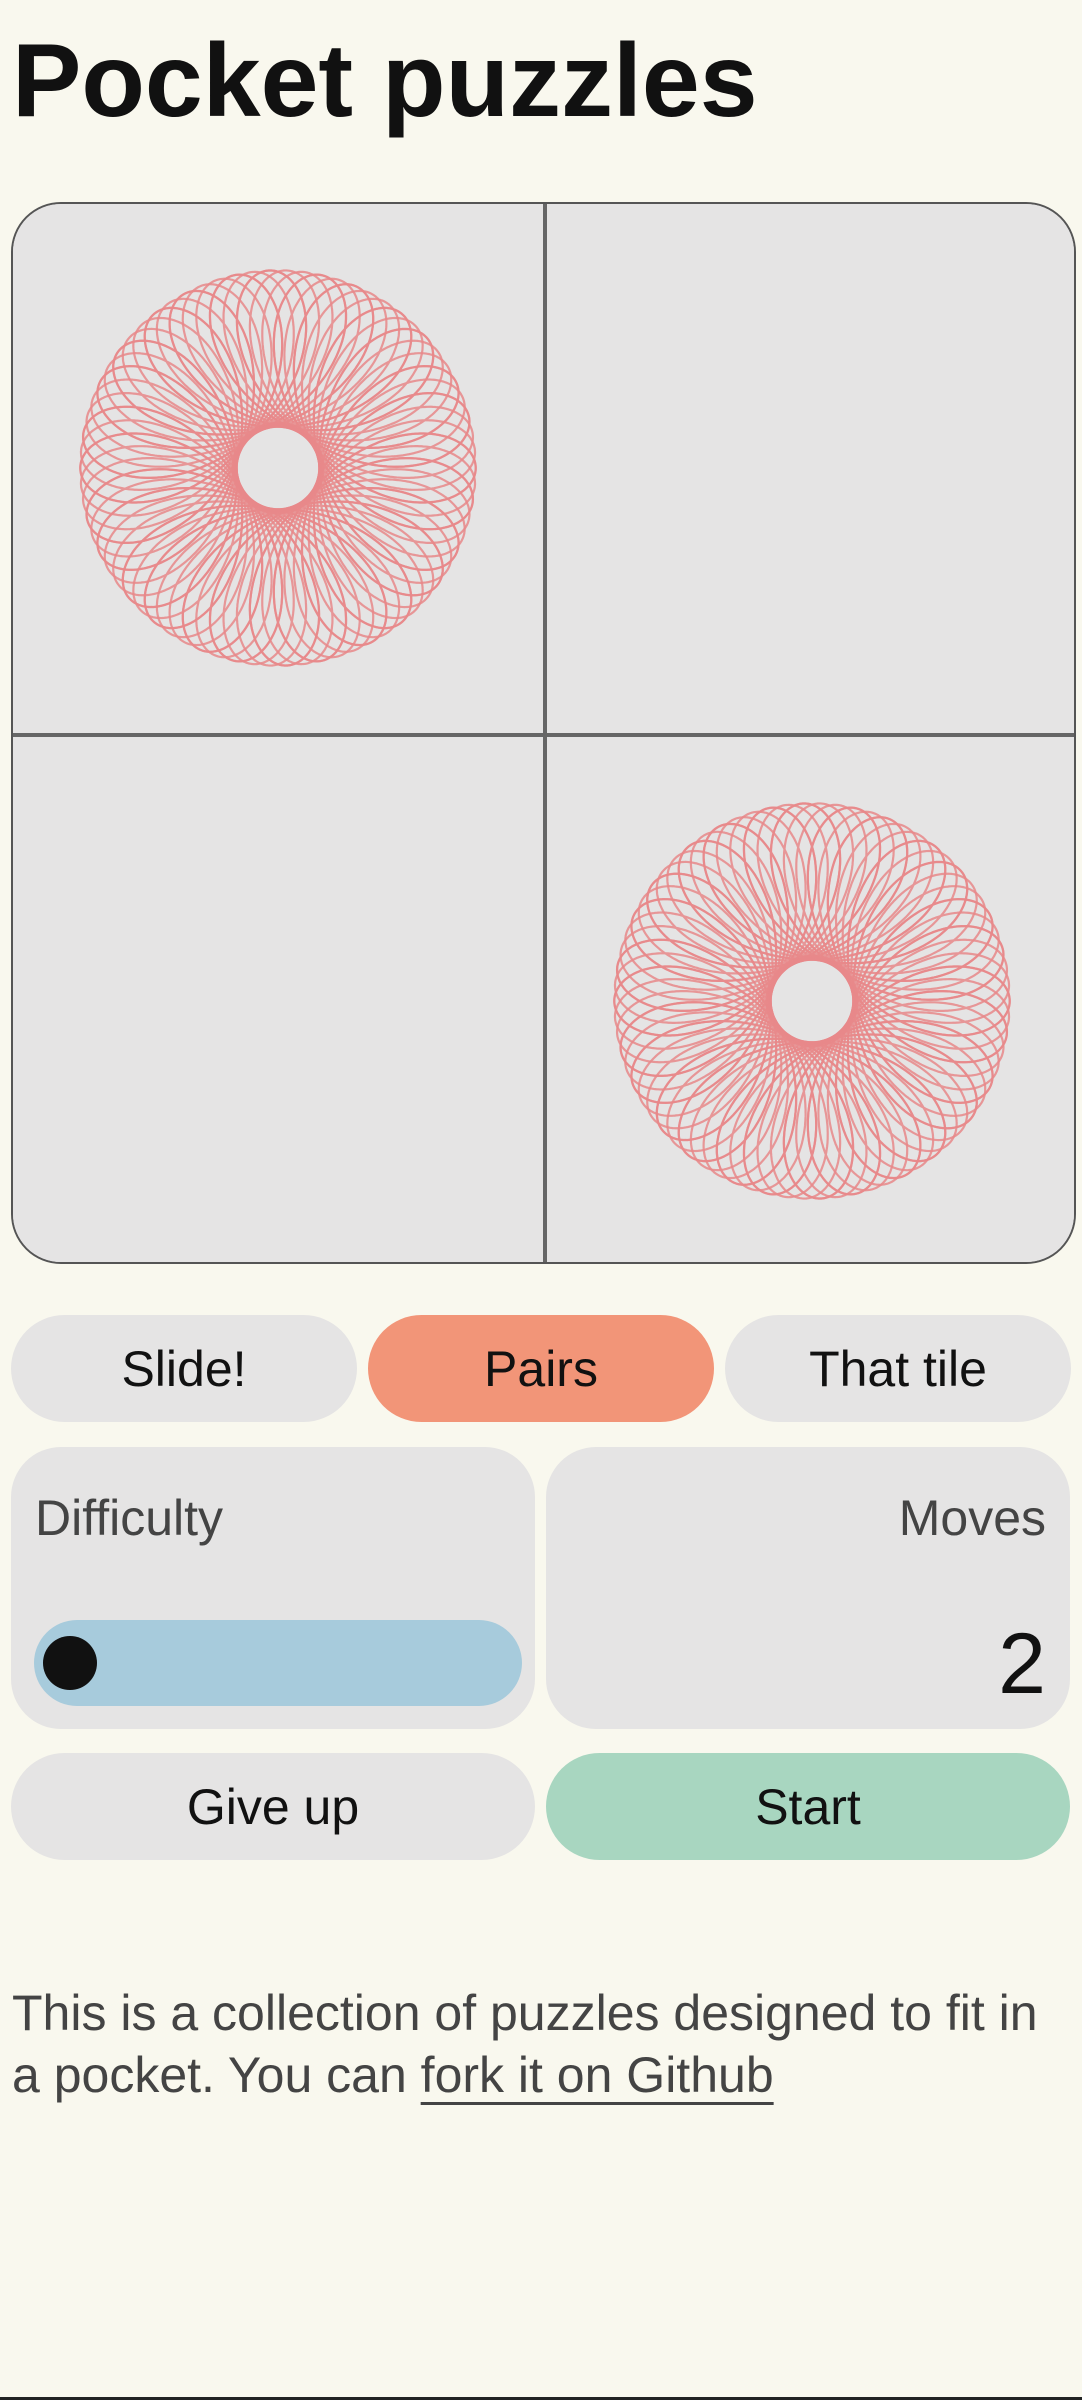 This screenshot has width=1082, height=2400. What do you see at coordinates (808, 1806) in the screenshot?
I see `start-button: Start` at bounding box center [808, 1806].